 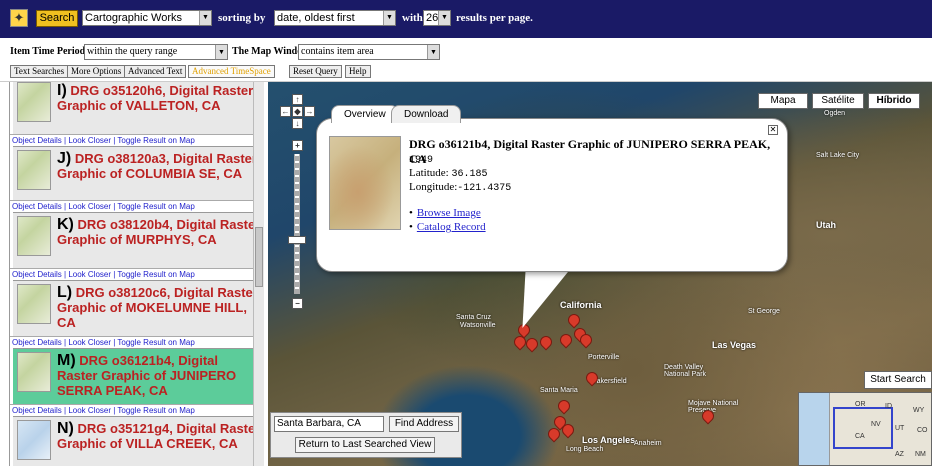 What do you see at coordinates (96, 71) in the screenshot?
I see `tab-more-options: More Options` at bounding box center [96, 71].